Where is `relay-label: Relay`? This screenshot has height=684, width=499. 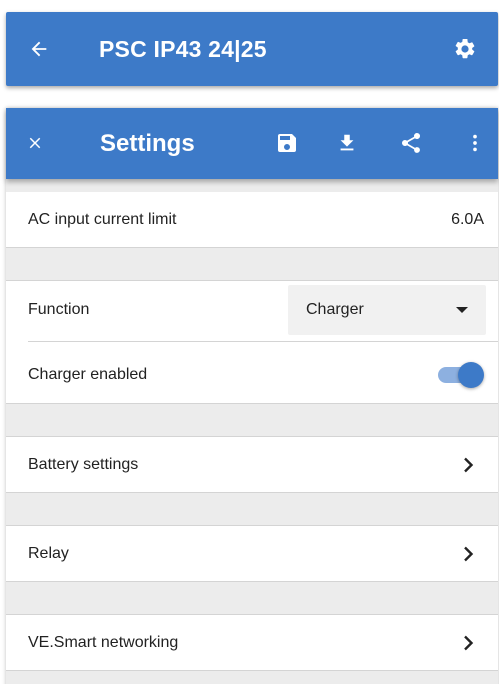
relay-label: Relay is located at coordinates (48, 553).